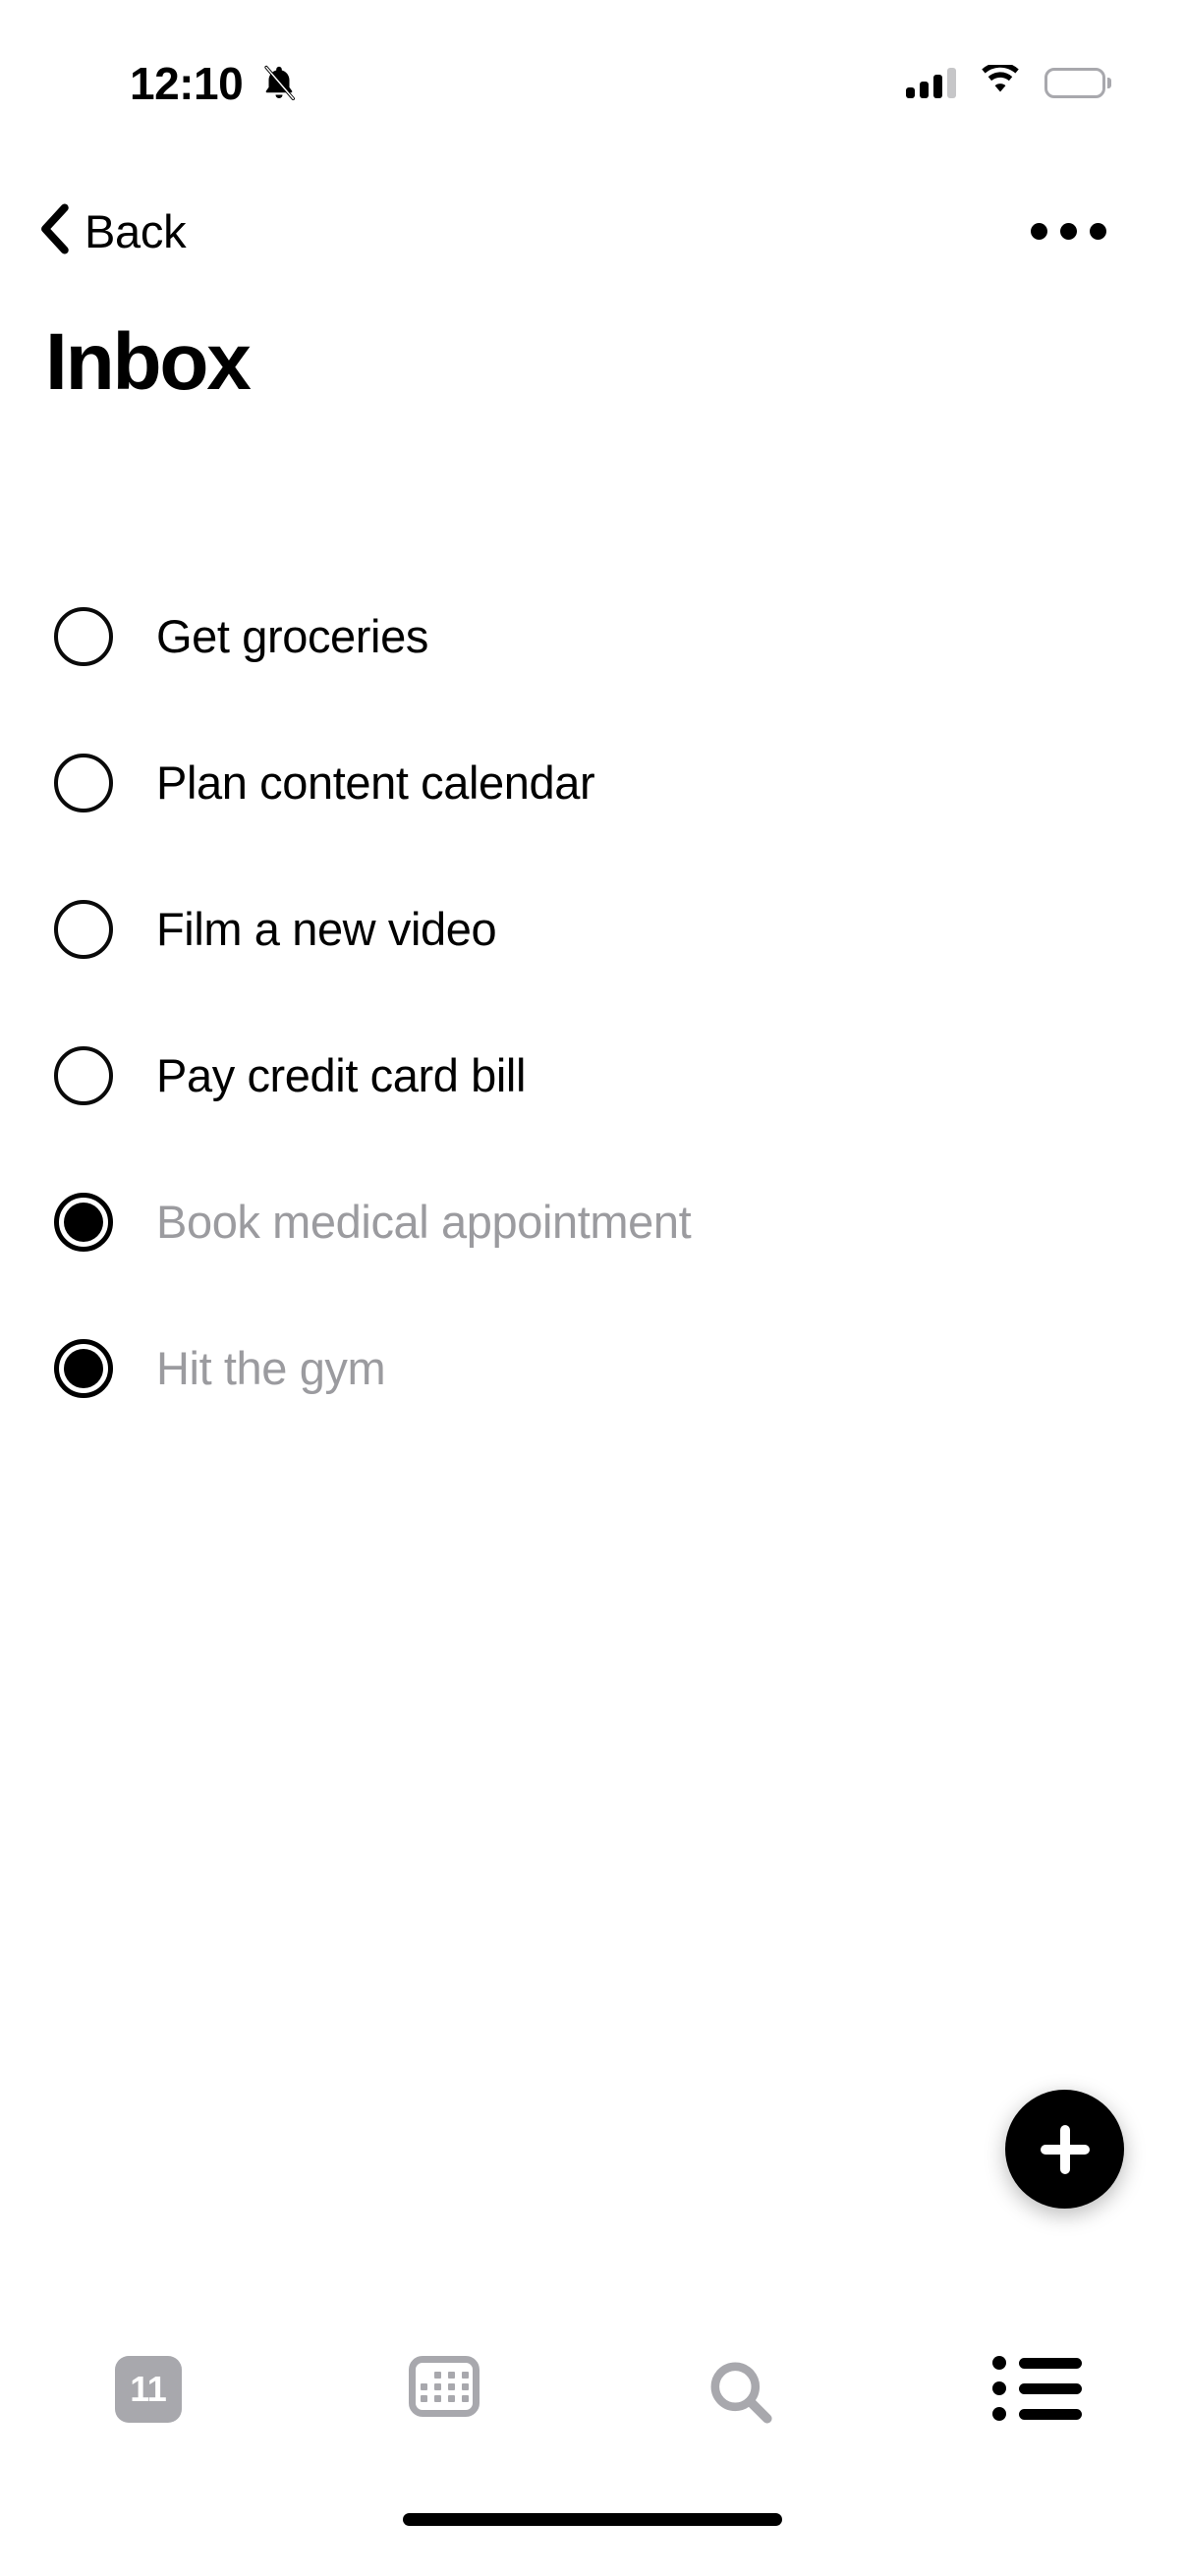 This screenshot has width=1185, height=2576. I want to click on wifi-icon, so click(1001, 81).